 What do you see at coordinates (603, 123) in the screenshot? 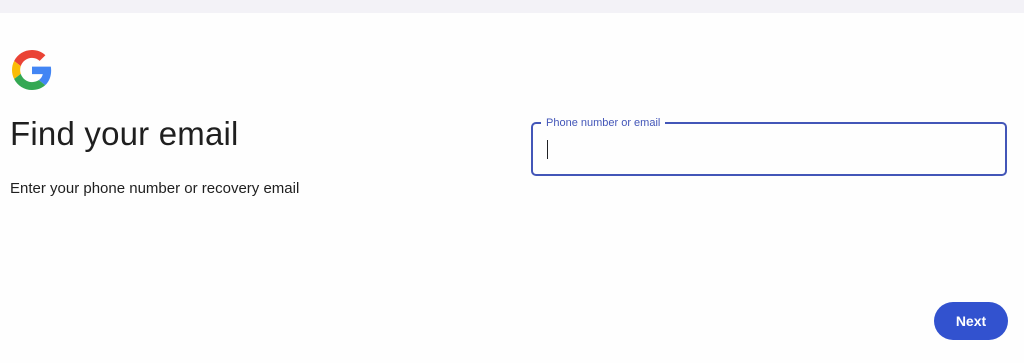
I see `phone-or-email-label: Phone number or email` at bounding box center [603, 123].